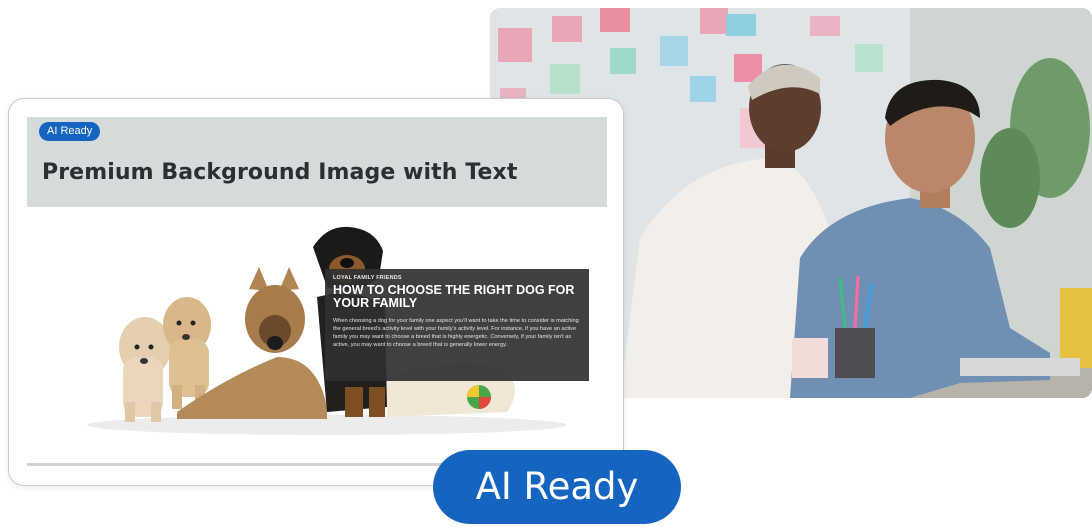  I want to click on article-kicker: LOYAL FAMILY FRIENDS, so click(367, 278).